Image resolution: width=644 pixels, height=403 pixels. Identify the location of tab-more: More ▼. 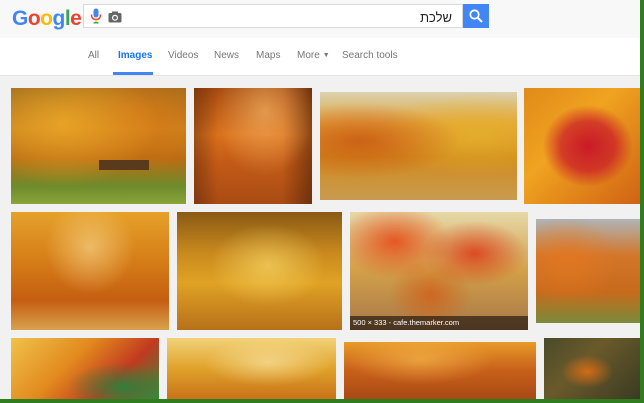
(313, 55).